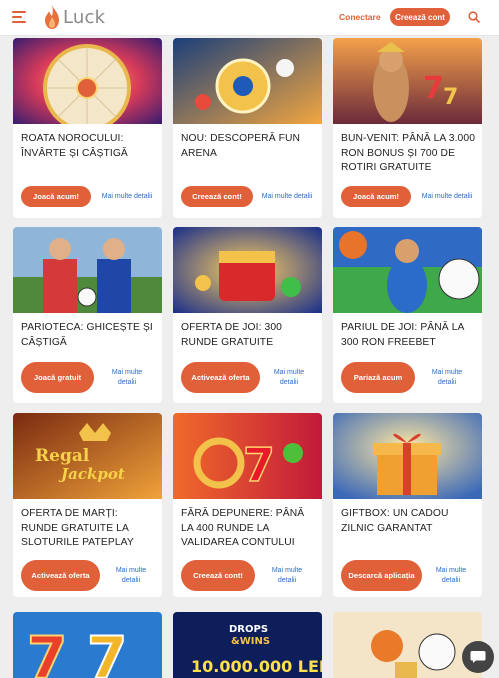  What do you see at coordinates (378, 377) in the screenshot?
I see `promo-cta-button: Pariază acum` at bounding box center [378, 377].